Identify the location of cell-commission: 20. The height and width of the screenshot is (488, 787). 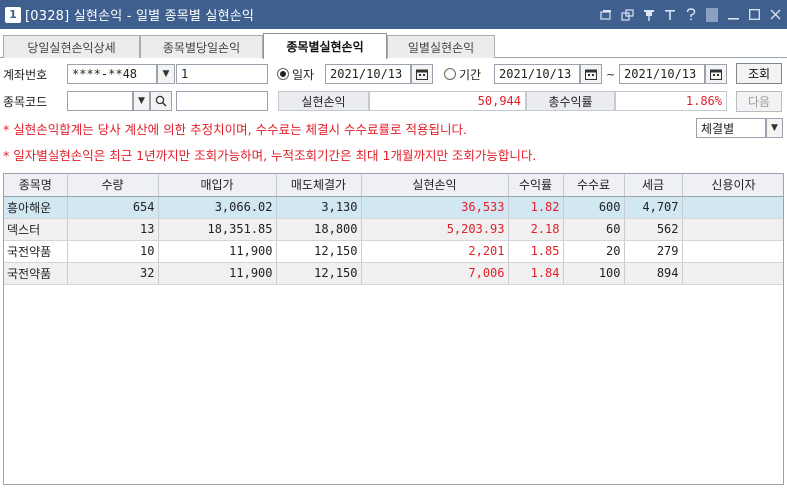
(594, 251).